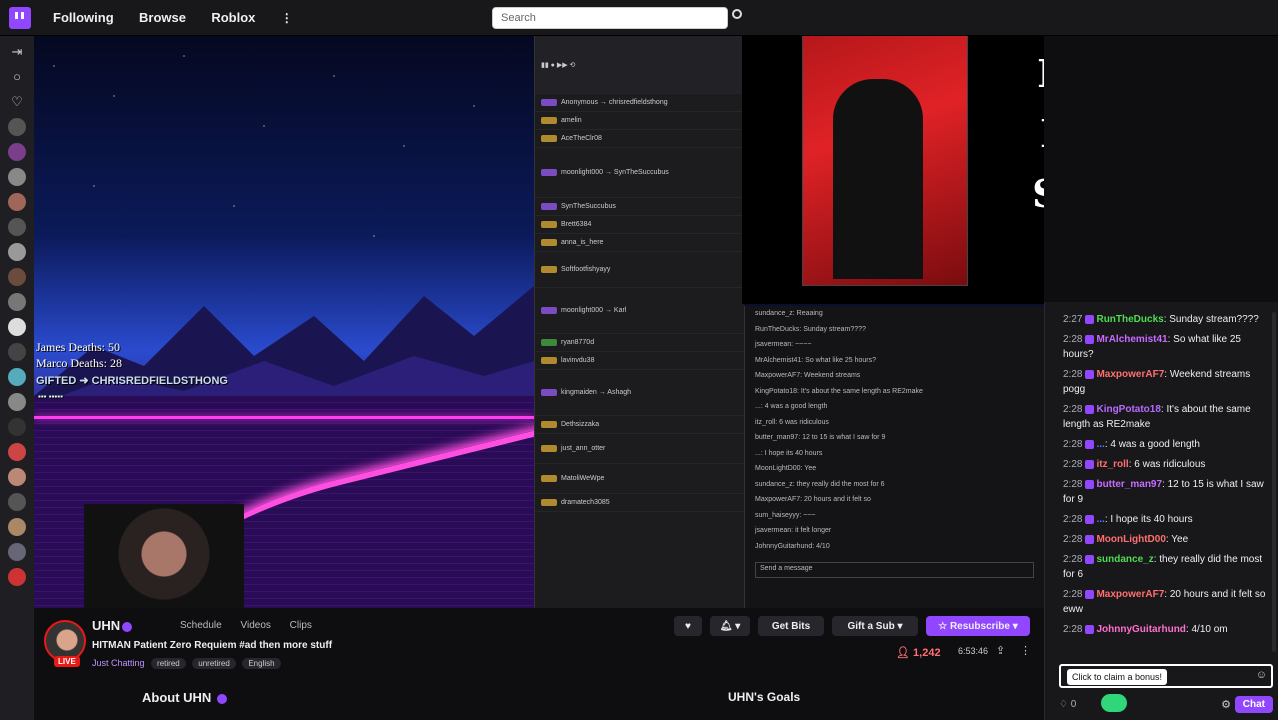  I want to click on gift-sub-button: Gift a Sub ▾, so click(875, 626).